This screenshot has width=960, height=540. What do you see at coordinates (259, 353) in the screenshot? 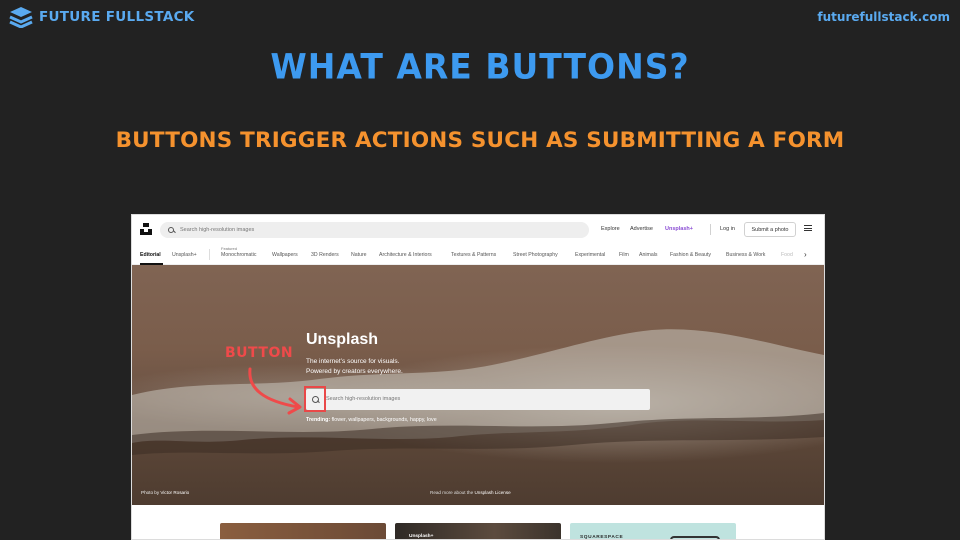
I see `annotation-label: BUTTON` at bounding box center [259, 353].